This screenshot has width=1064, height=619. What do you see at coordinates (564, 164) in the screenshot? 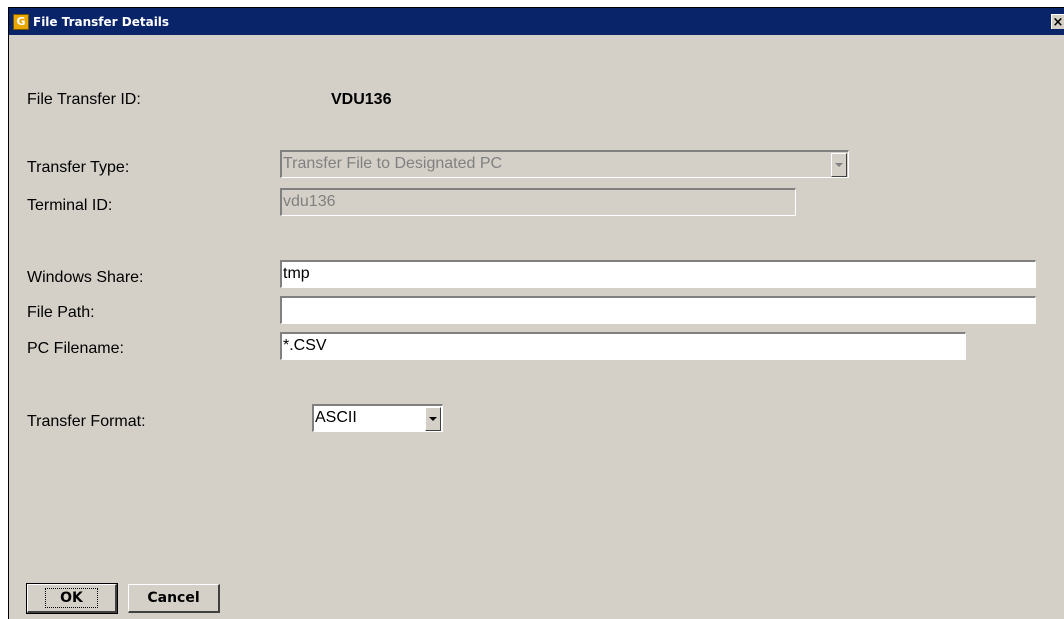
I see `transfer-type-select: Transfer File to Designated PC` at bounding box center [564, 164].